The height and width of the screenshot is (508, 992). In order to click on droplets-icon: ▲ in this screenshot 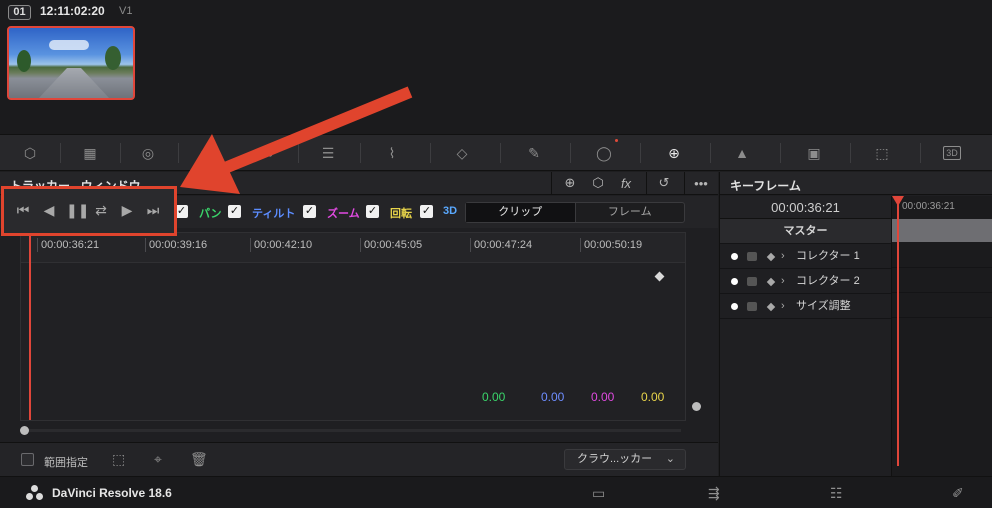, I will do `click(742, 153)`.